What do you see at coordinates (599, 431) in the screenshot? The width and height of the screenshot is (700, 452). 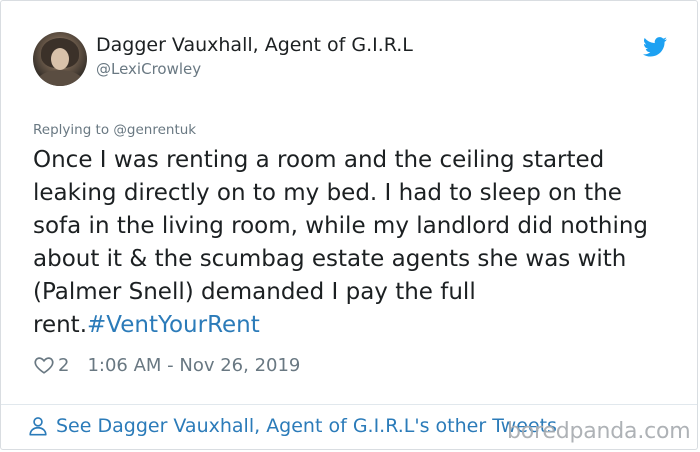 I see `watermark: boredpanda.com` at bounding box center [599, 431].